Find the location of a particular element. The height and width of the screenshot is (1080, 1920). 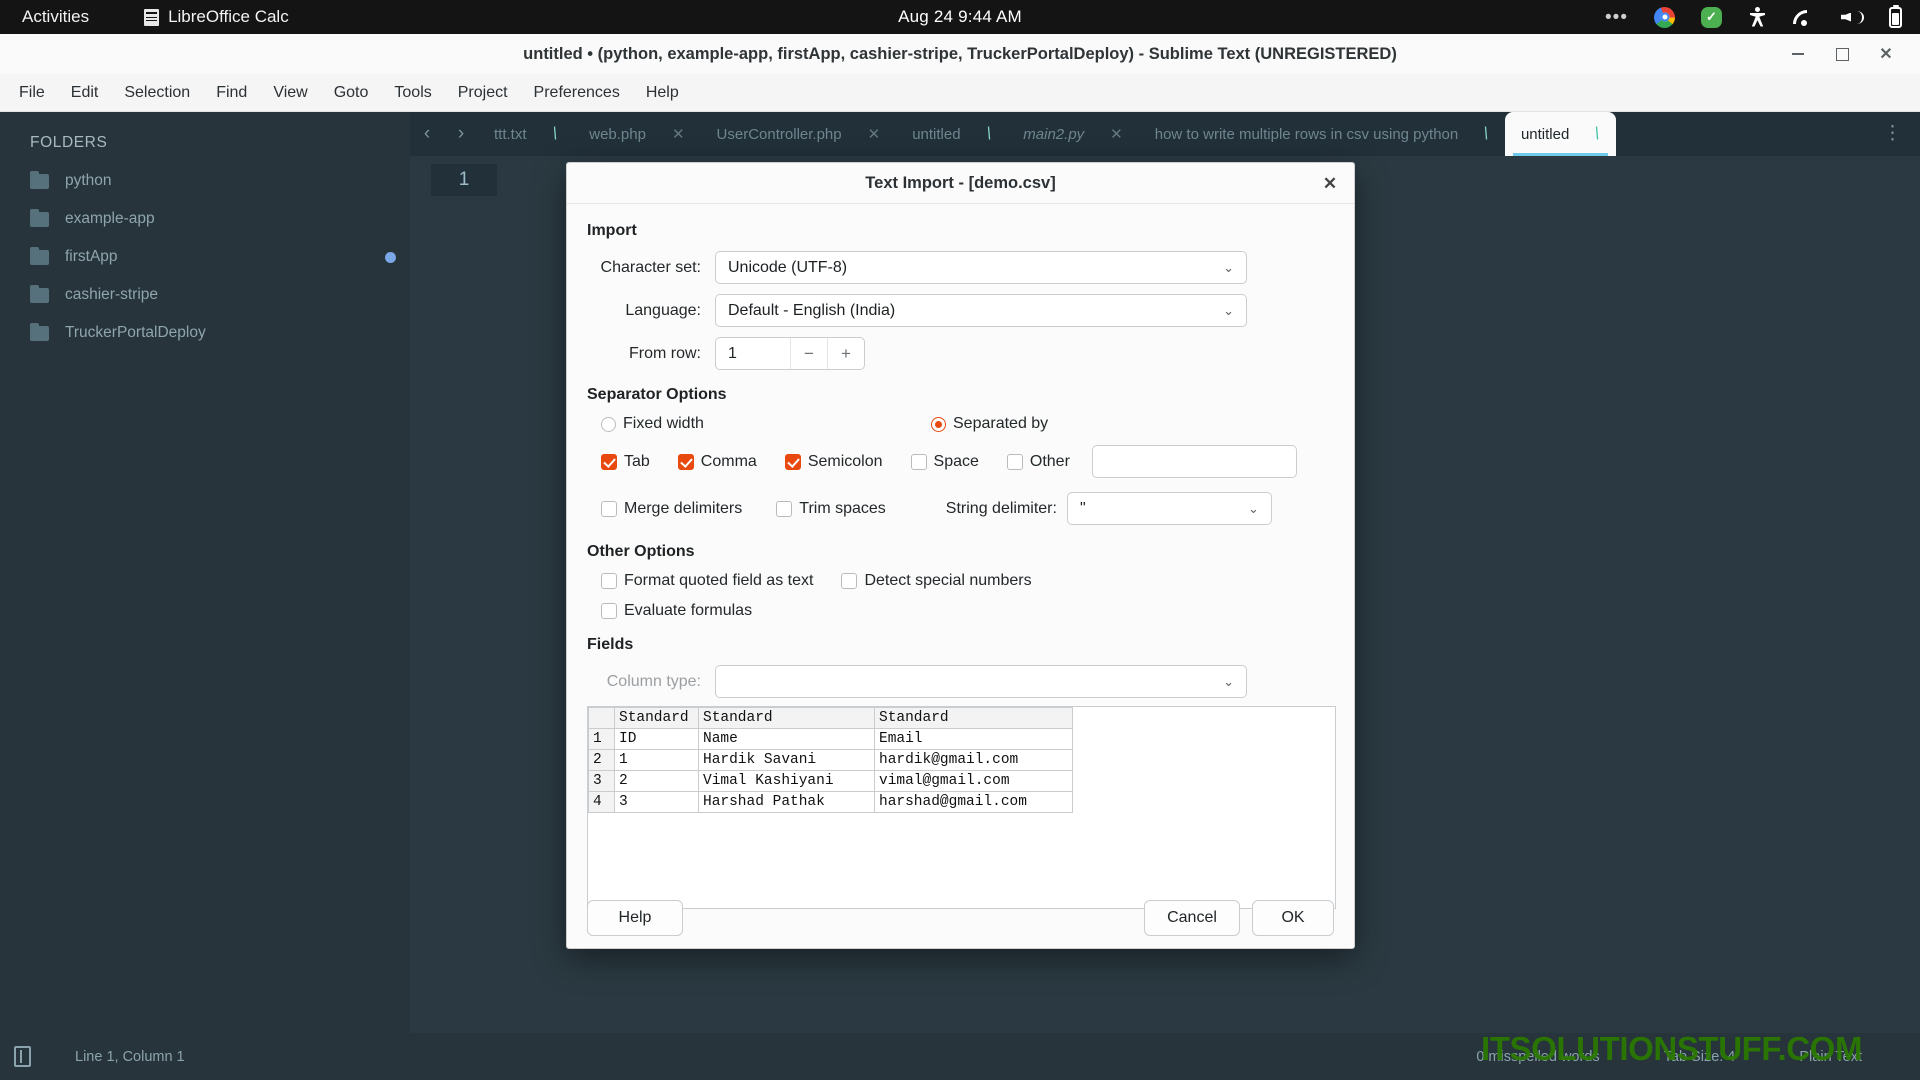

sidebar-item-cashier-stripe: cashier-stripe is located at coordinates (205, 295).